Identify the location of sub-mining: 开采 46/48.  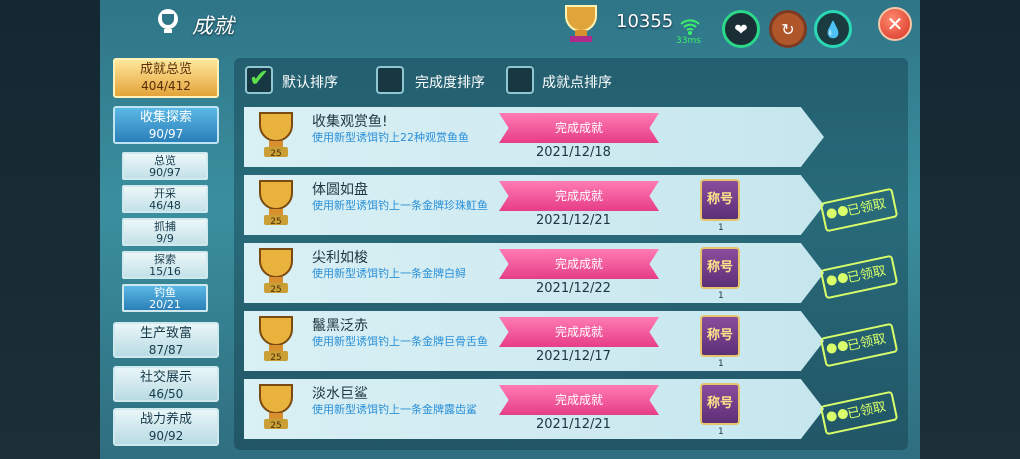
(165, 199).